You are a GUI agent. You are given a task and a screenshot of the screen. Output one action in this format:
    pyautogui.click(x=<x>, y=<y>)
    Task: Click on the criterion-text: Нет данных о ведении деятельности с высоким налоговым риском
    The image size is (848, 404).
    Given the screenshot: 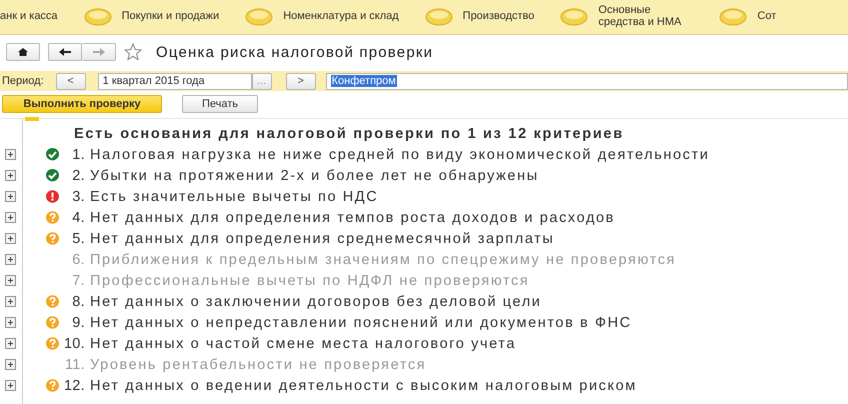 What is the action you would take?
    pyautogui.click(x=363, y=386)
    